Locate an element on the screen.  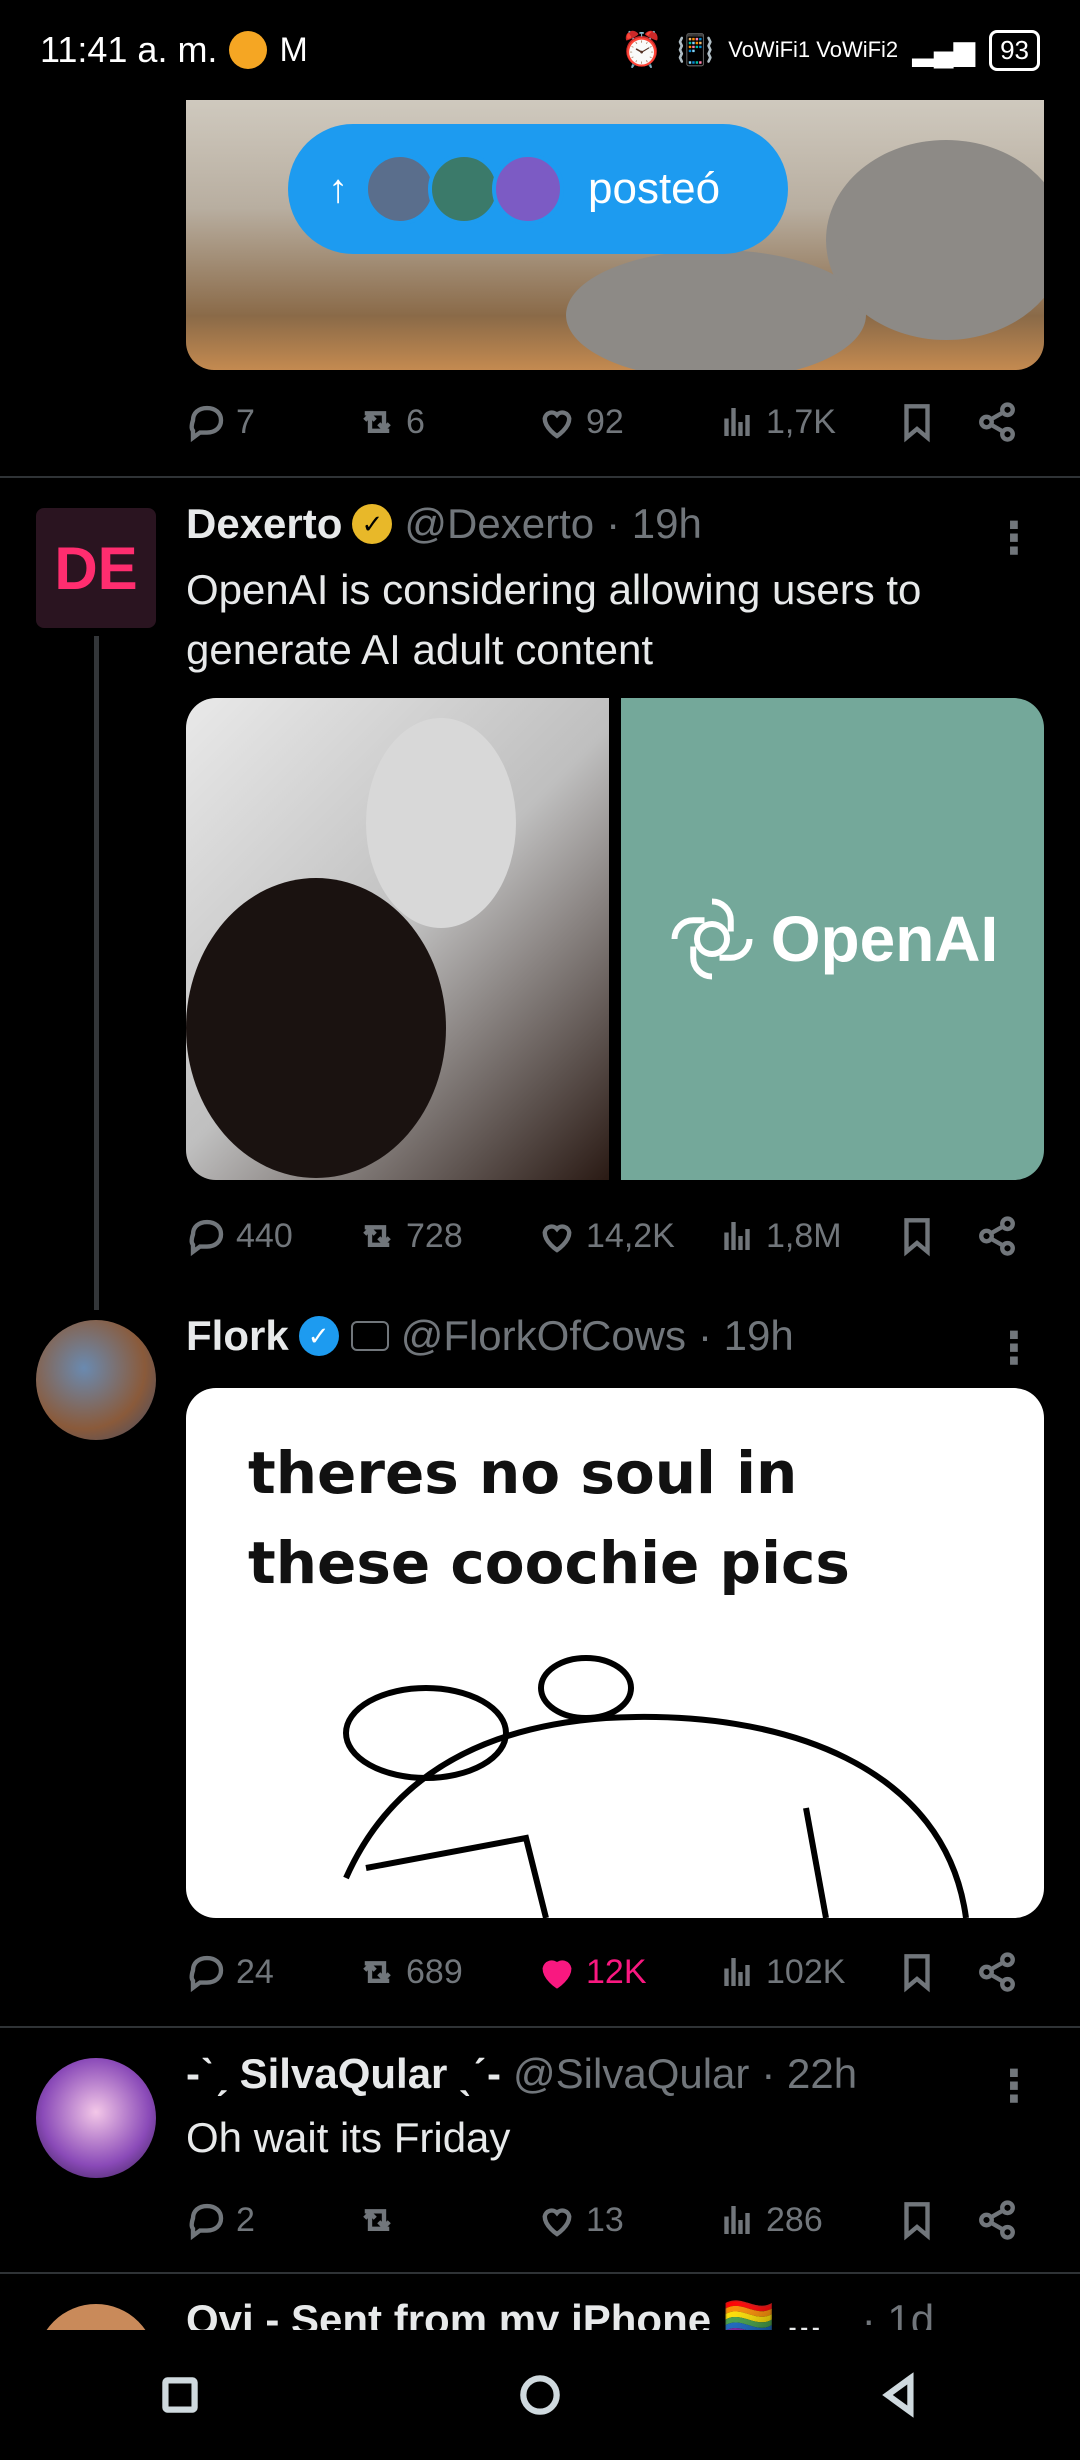
vibrate-icon: 📳 is located at coordinates (695, 50).